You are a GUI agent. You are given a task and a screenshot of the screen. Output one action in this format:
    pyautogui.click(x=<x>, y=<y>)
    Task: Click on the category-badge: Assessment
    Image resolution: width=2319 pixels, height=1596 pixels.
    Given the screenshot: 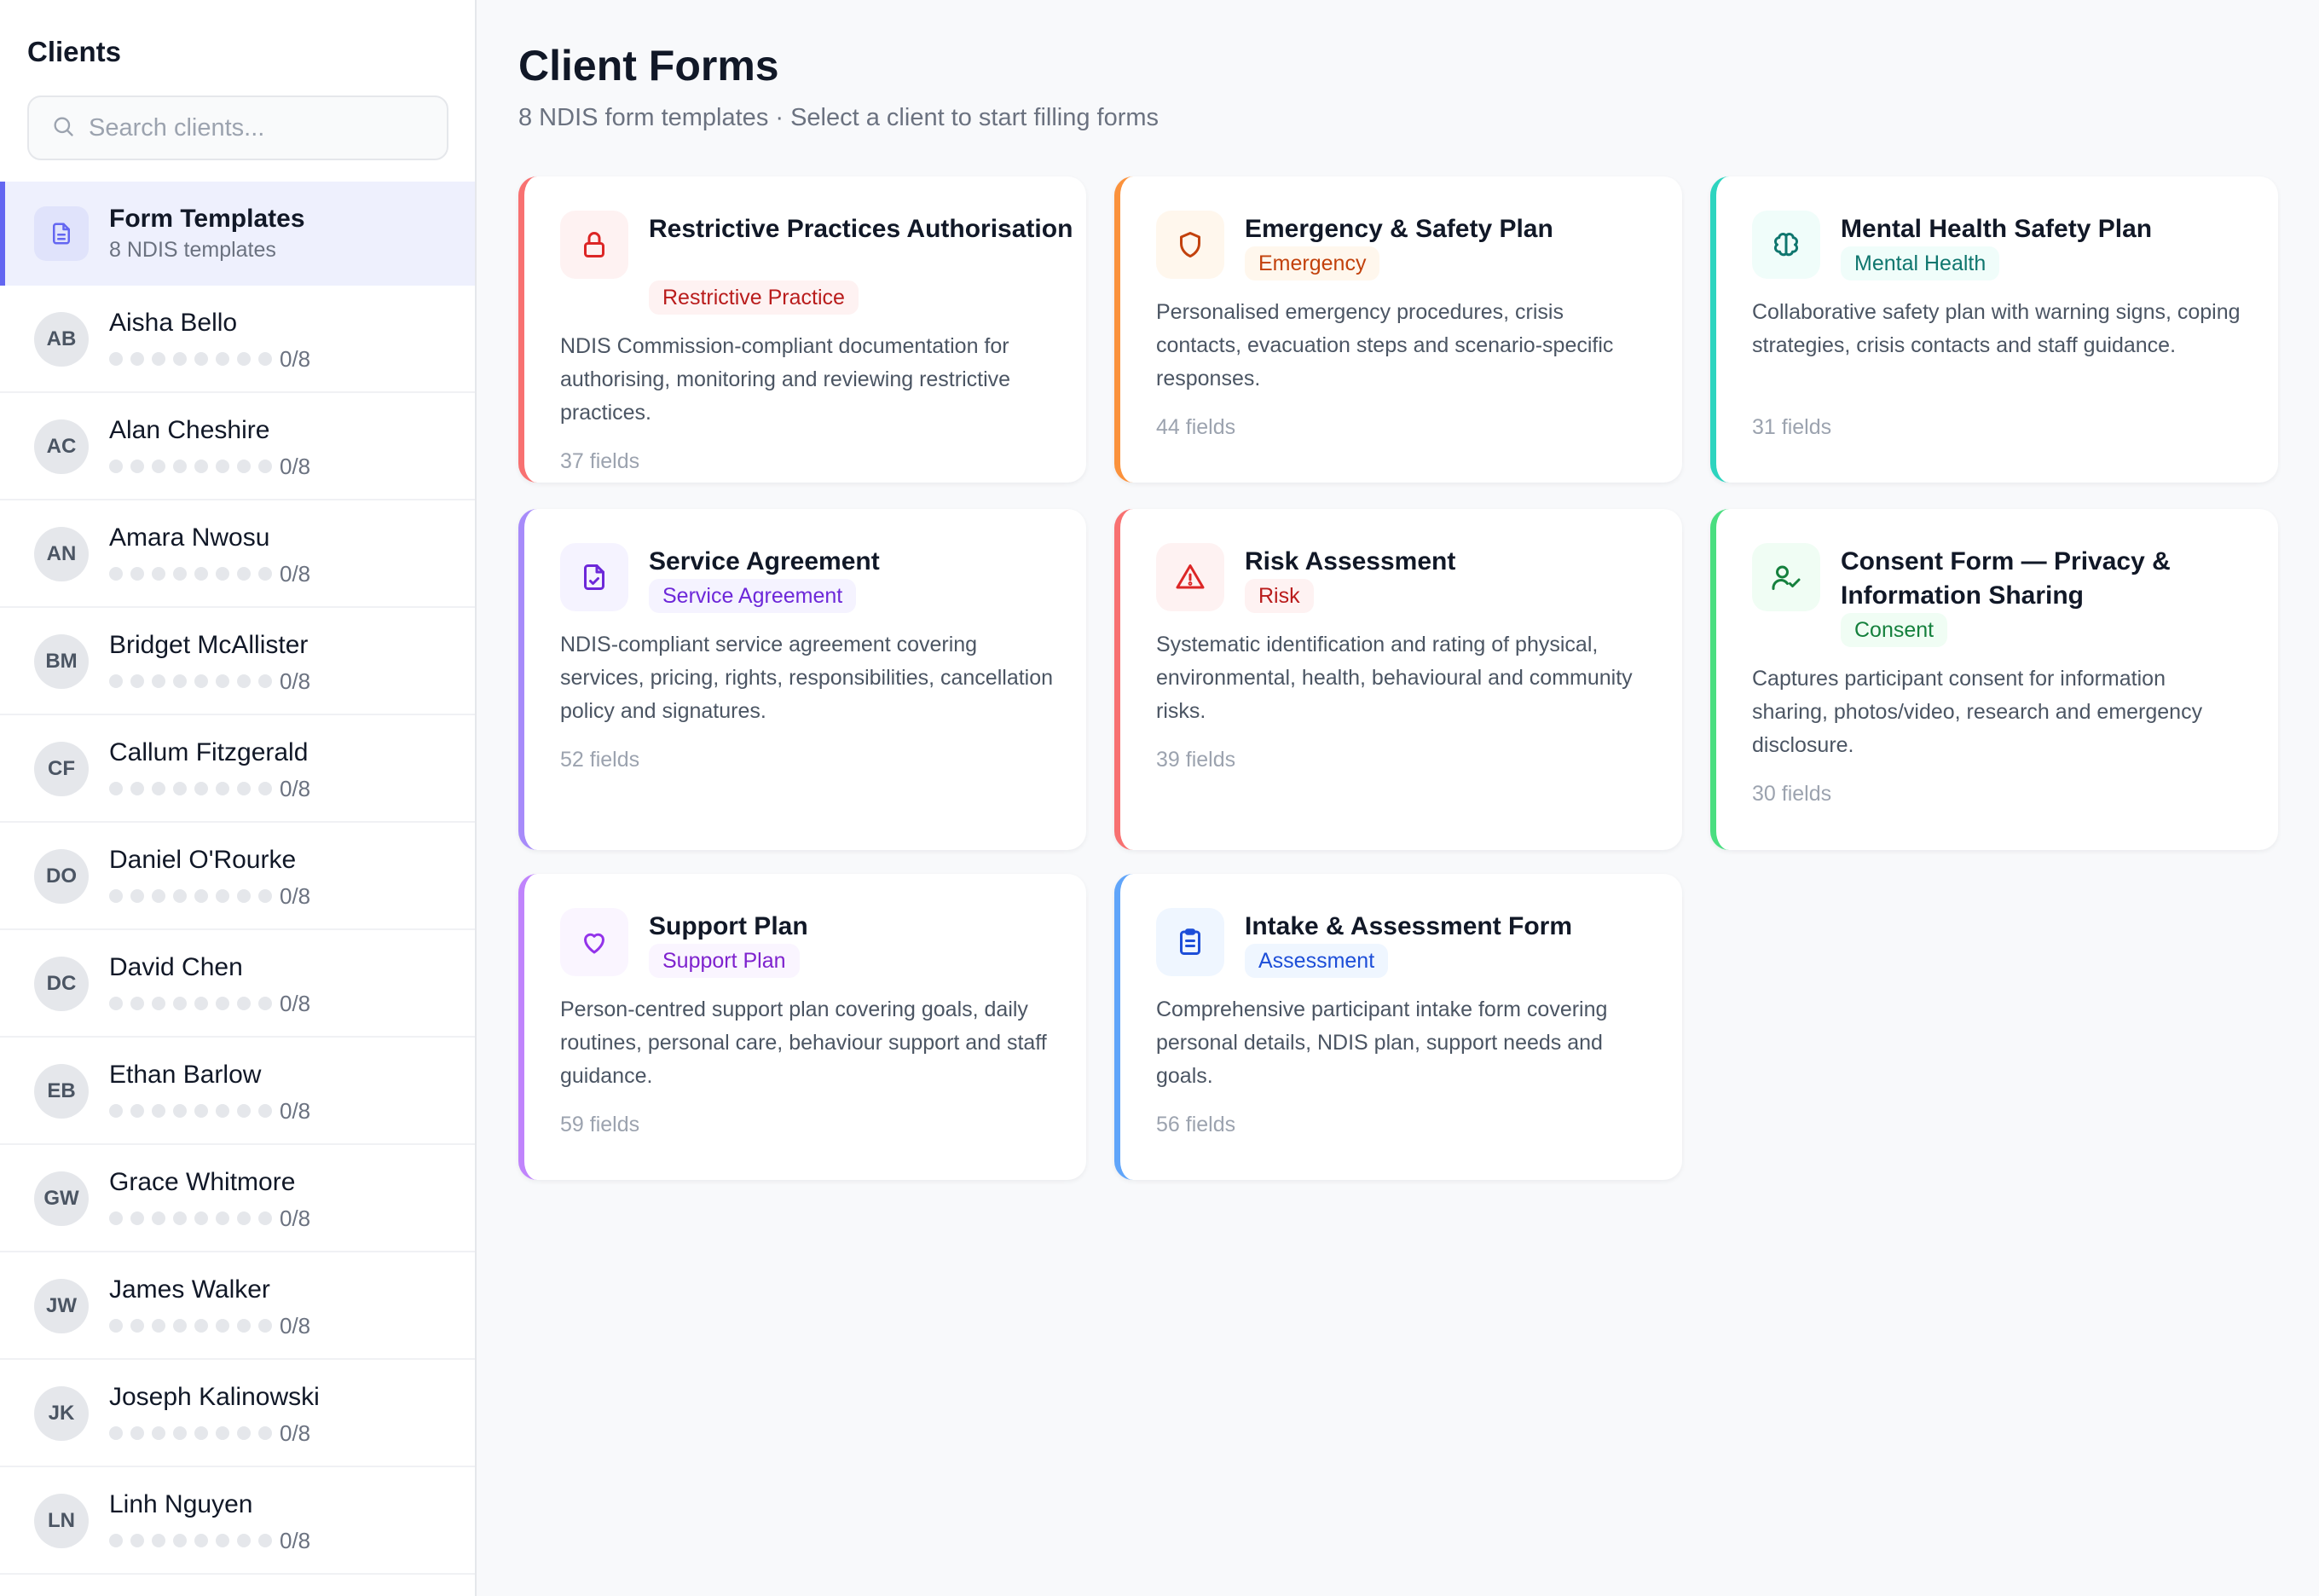 What is the action you would take?
    pyautogui.click(x=1317, y=961)
    